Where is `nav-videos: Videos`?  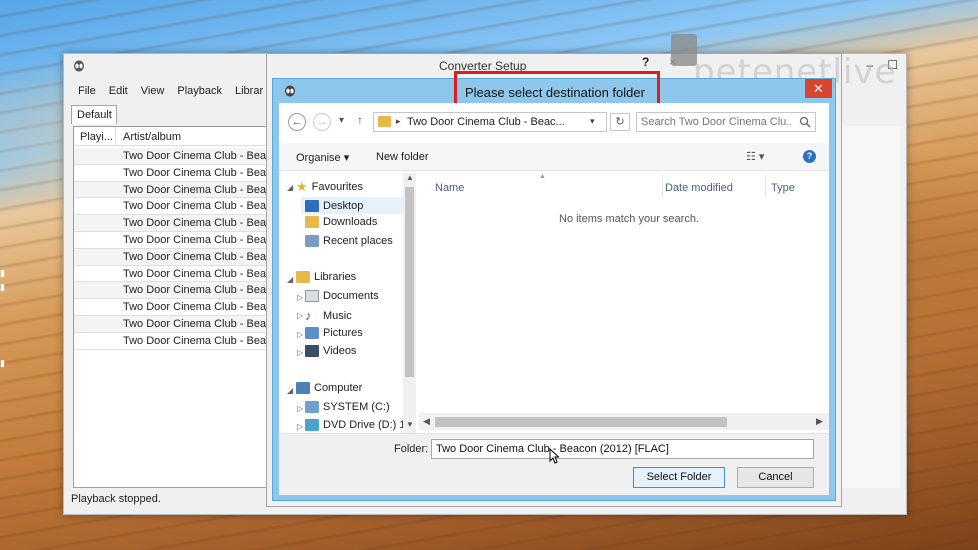 nav-videos: Videos is located at coordinates (330, 351).